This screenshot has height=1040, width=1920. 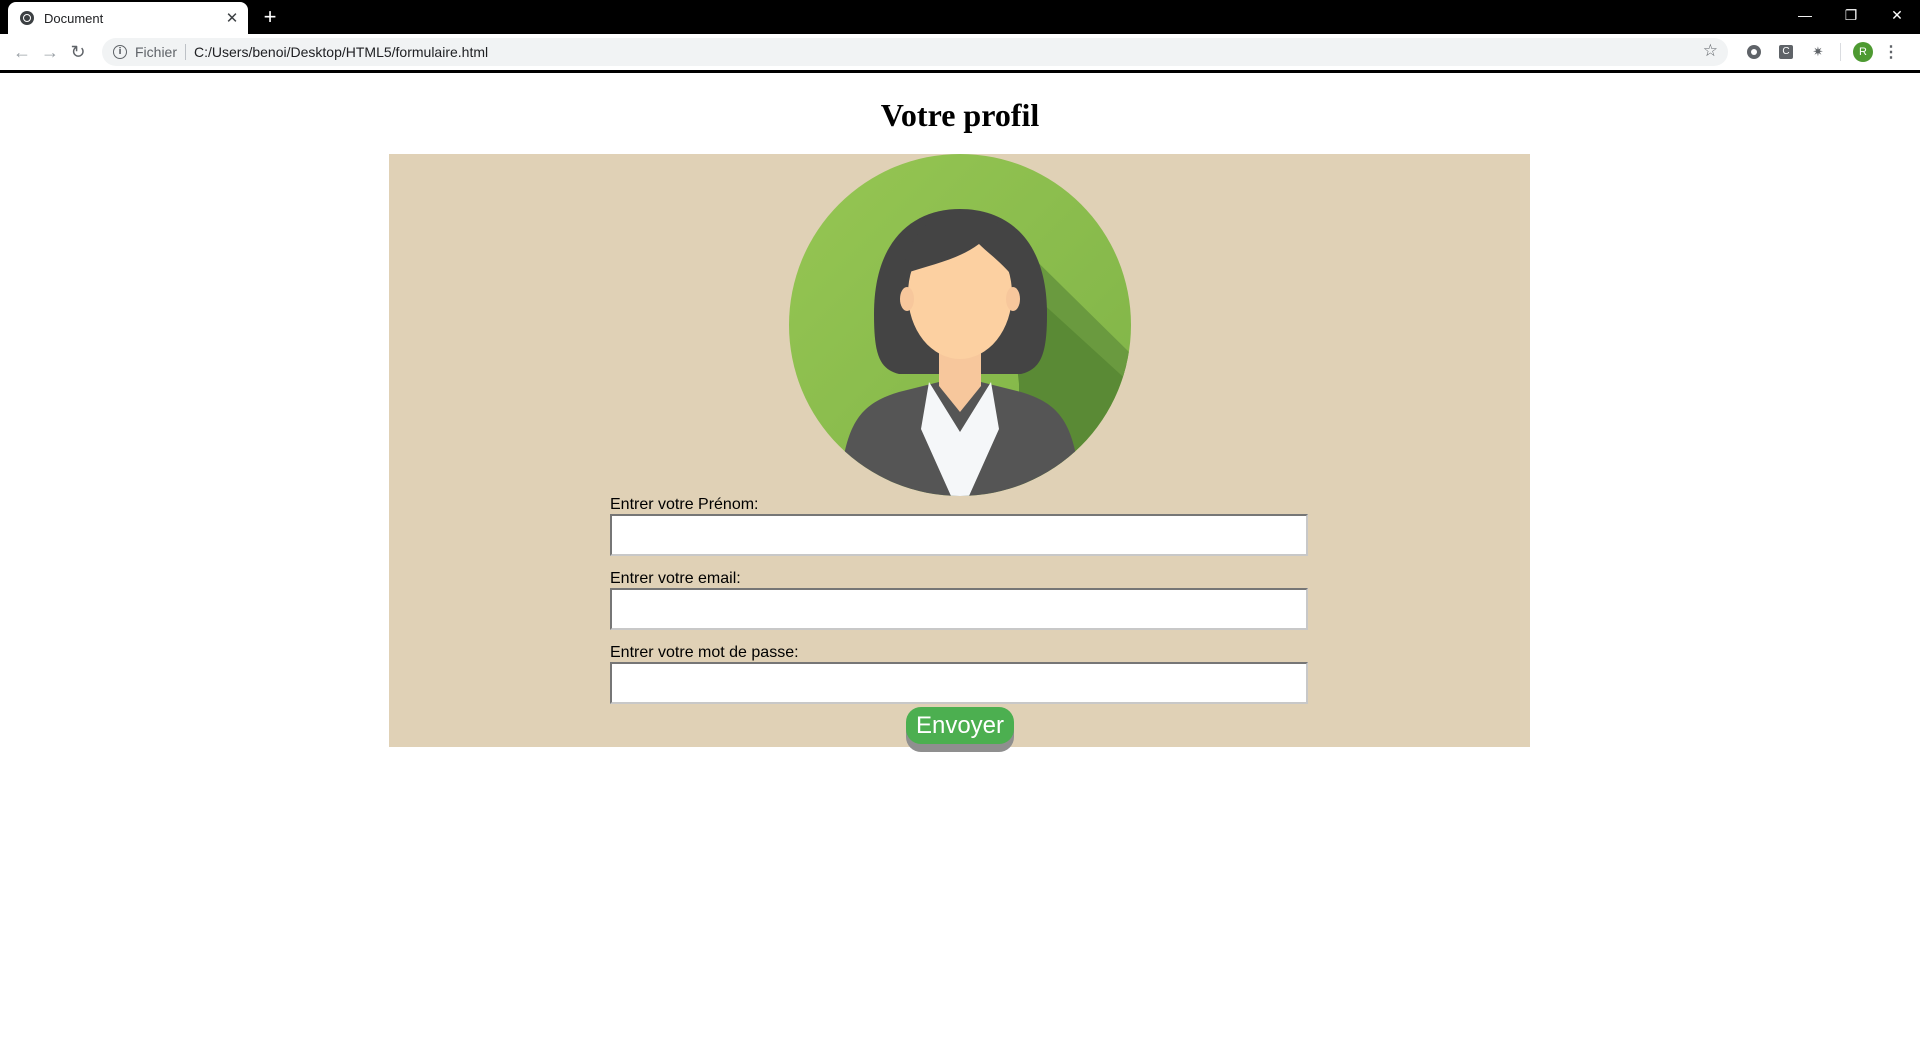 I want to click on tab-close-icon: ✕, so click(x=232, y=18).